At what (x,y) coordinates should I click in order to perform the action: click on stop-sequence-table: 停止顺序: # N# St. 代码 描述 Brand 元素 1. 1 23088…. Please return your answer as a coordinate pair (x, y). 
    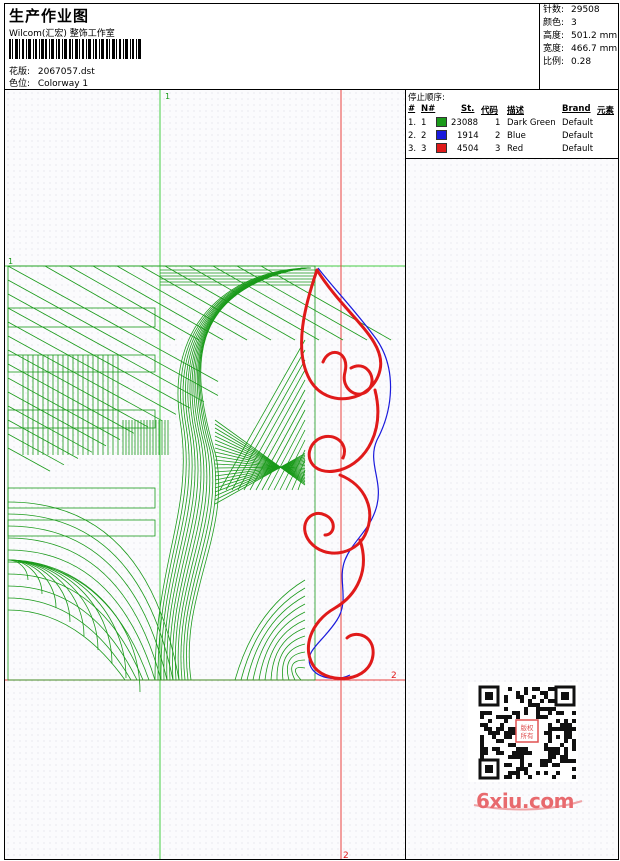
    Looking at the image, I should click on (512, 124).